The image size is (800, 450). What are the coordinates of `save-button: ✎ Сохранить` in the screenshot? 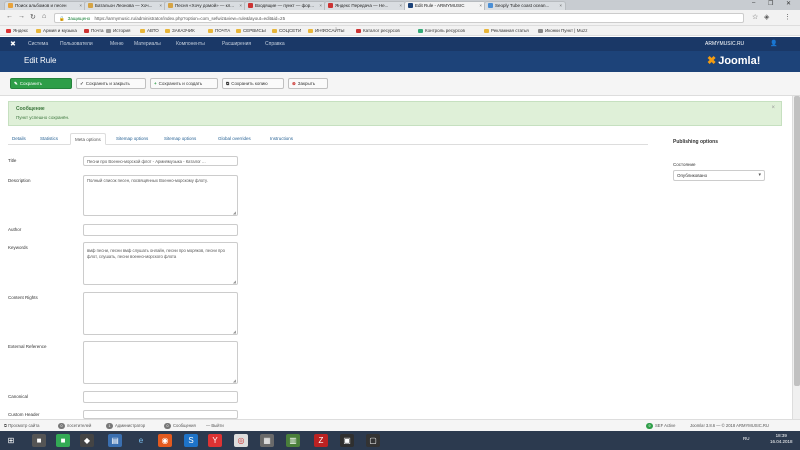 It's located at (41, 83).